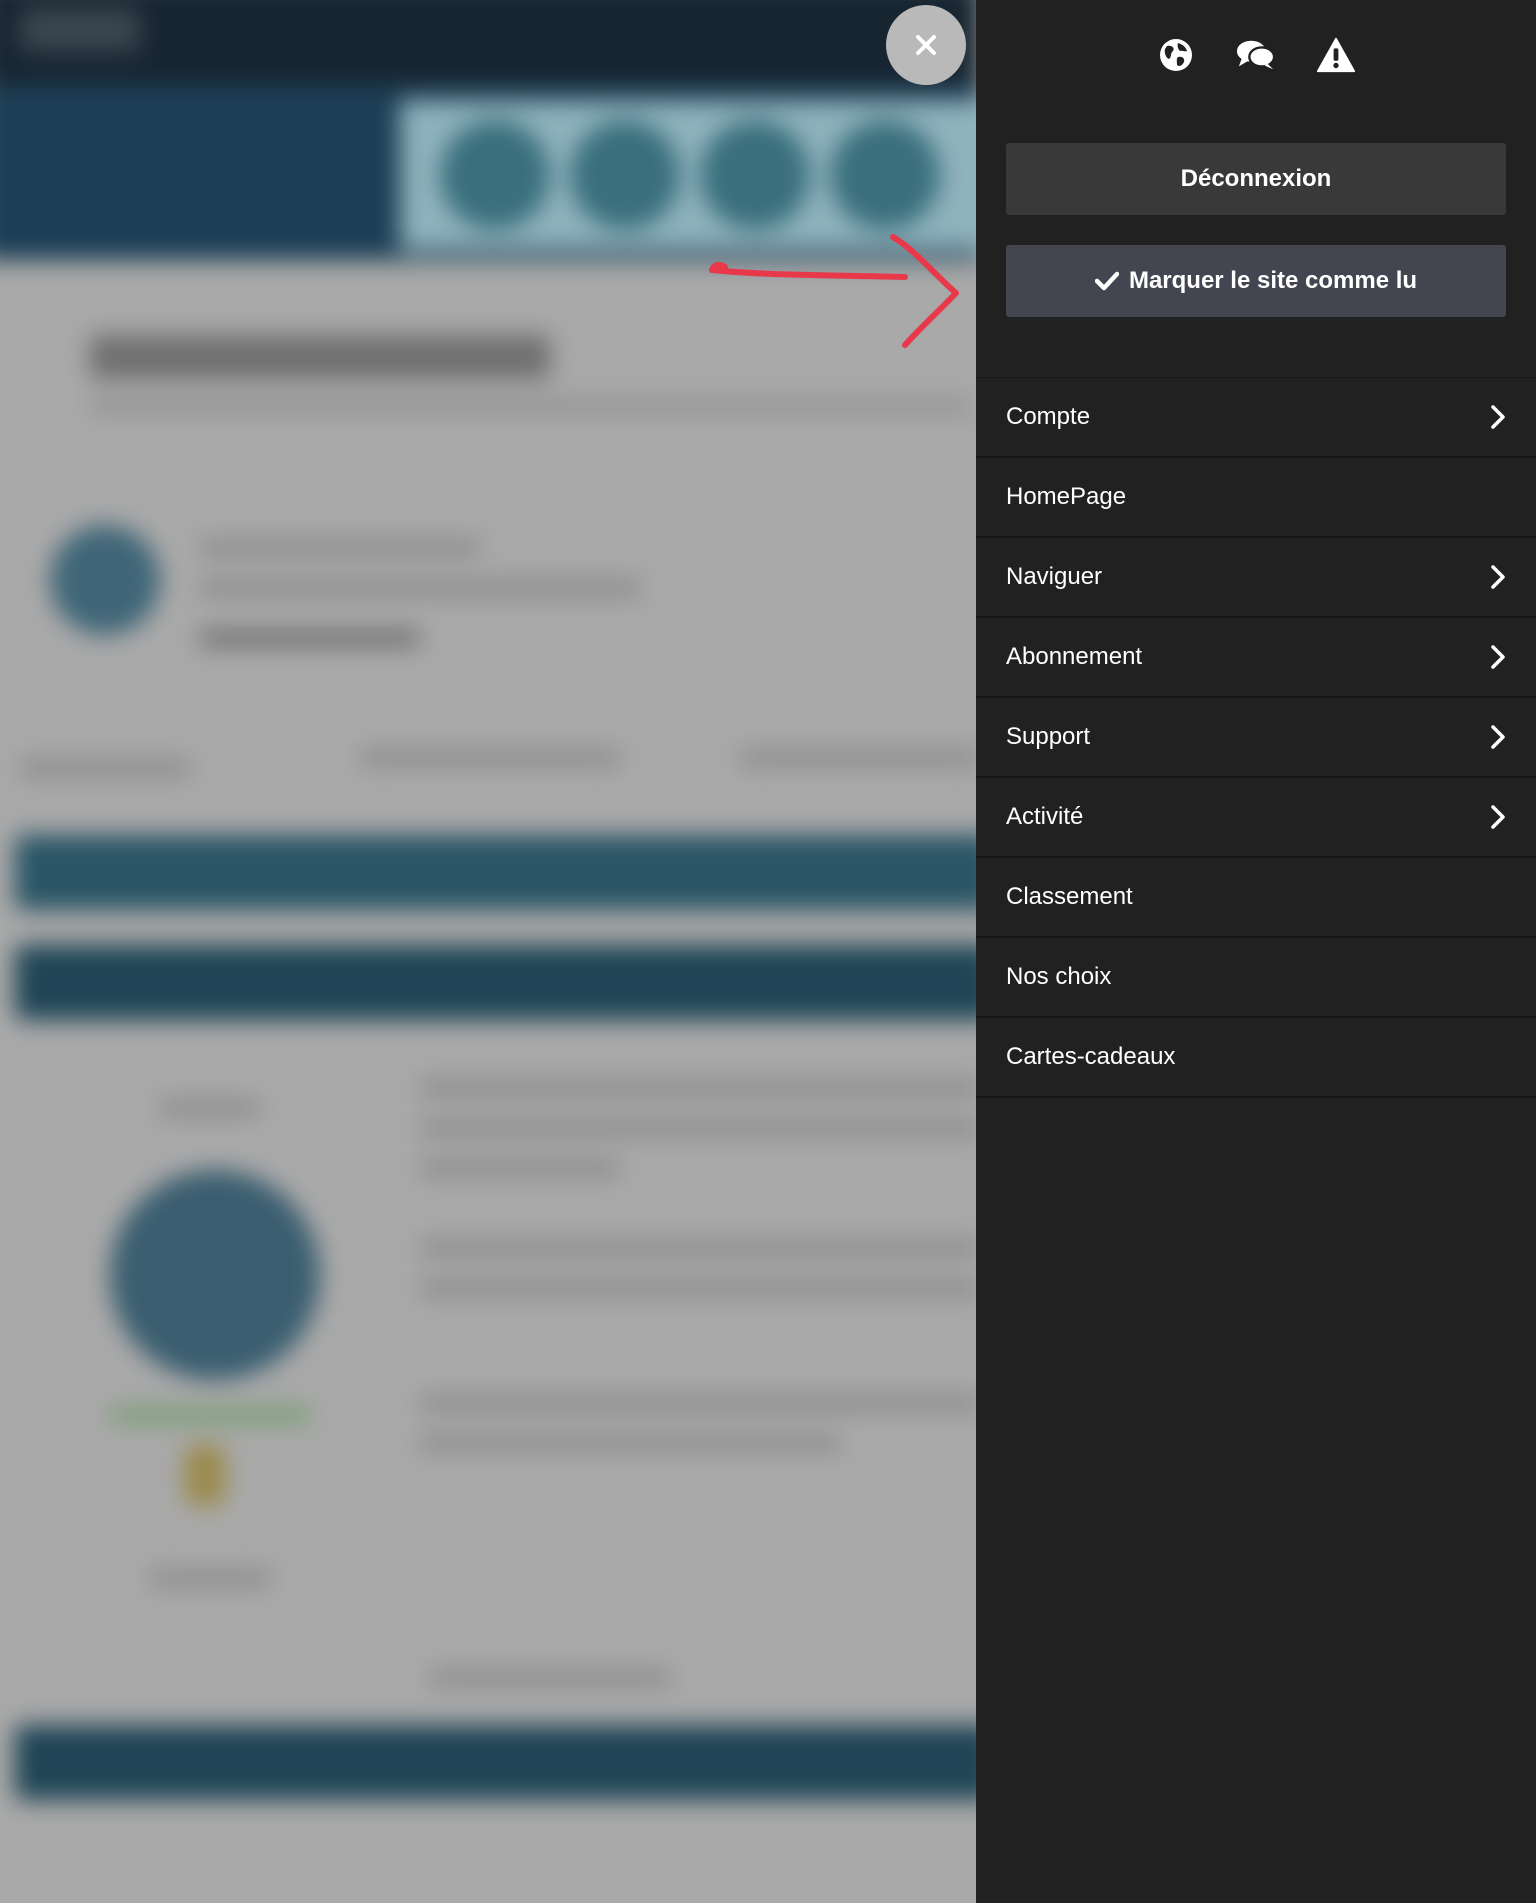 This screenshot has height=1903, width=1536. I want to click on menu-item-support: Support, so click(1256, 738).